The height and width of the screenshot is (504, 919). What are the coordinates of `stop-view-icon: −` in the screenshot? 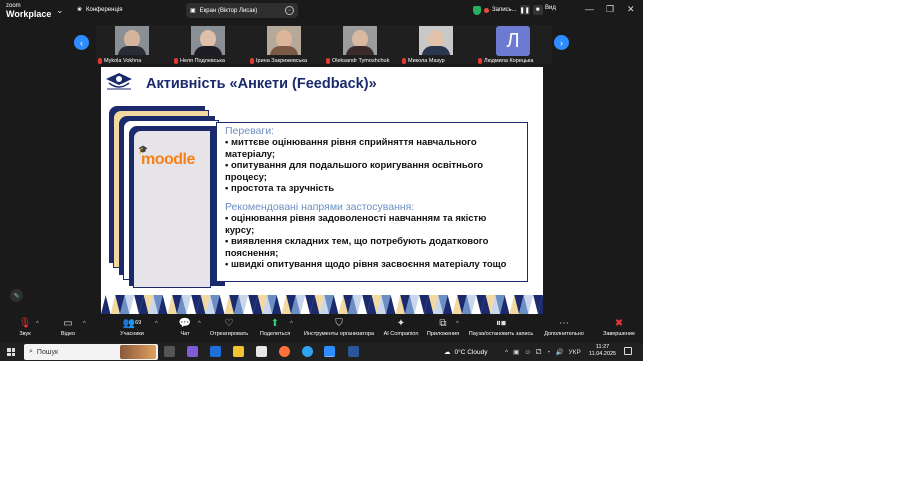 It's located at (289, 10).